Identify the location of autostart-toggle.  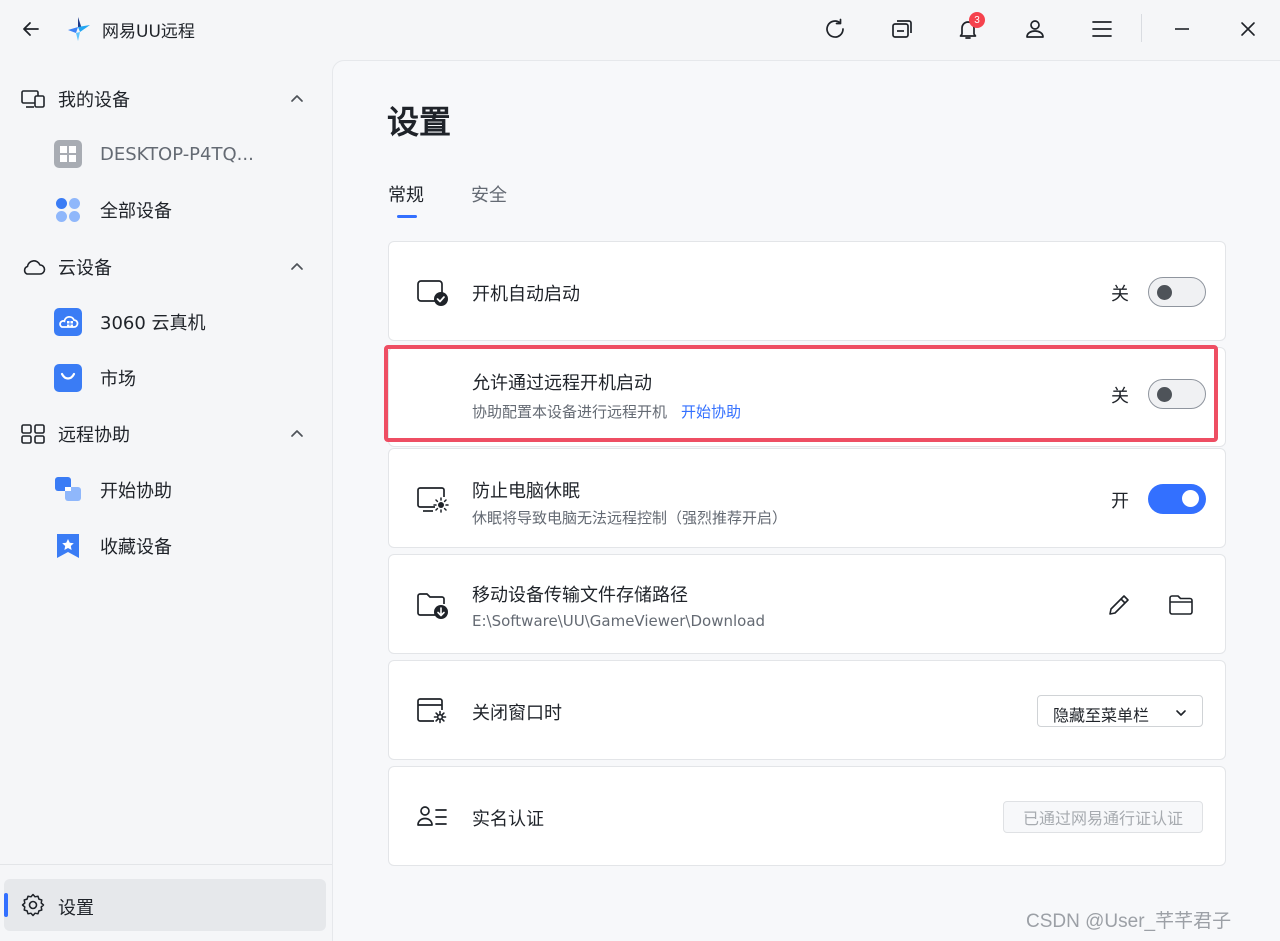
(1177, 292).